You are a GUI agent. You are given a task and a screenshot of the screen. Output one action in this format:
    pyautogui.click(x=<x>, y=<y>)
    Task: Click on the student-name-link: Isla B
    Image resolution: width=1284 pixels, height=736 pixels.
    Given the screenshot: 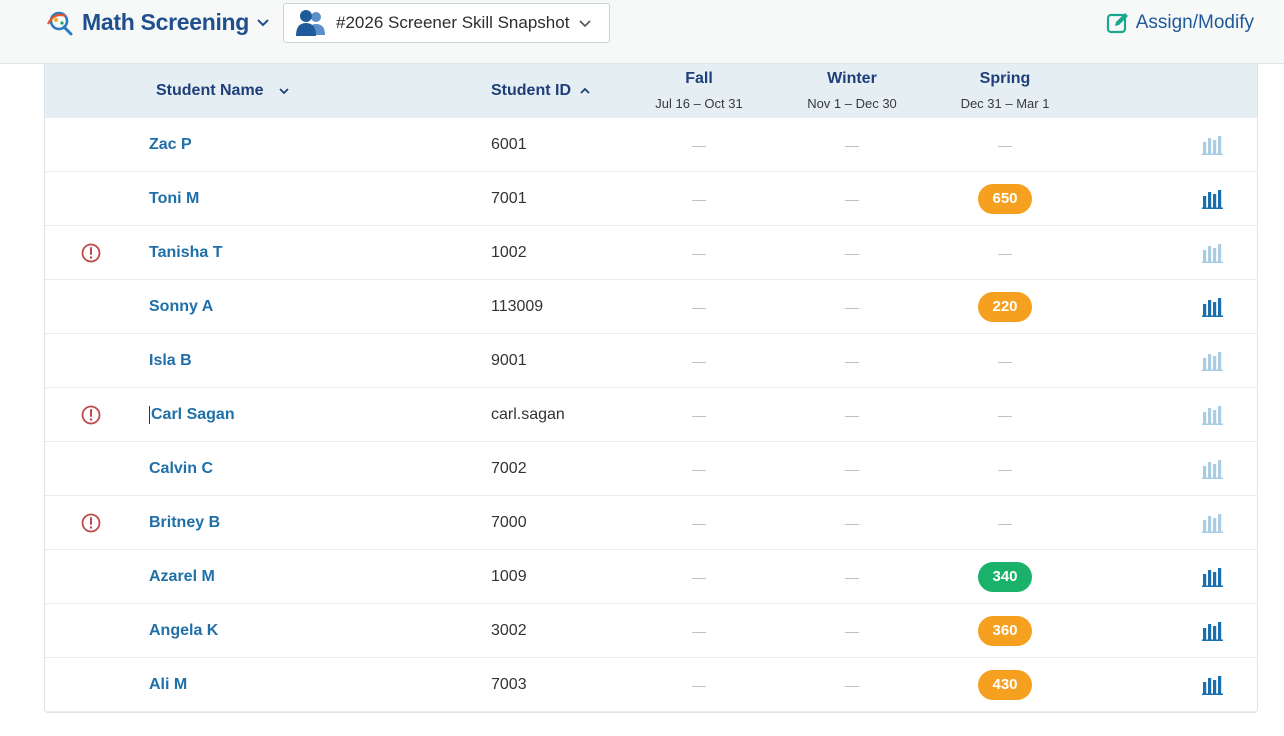 What is the action you would take?
    pyautogui.click(x=170, y=361)
    